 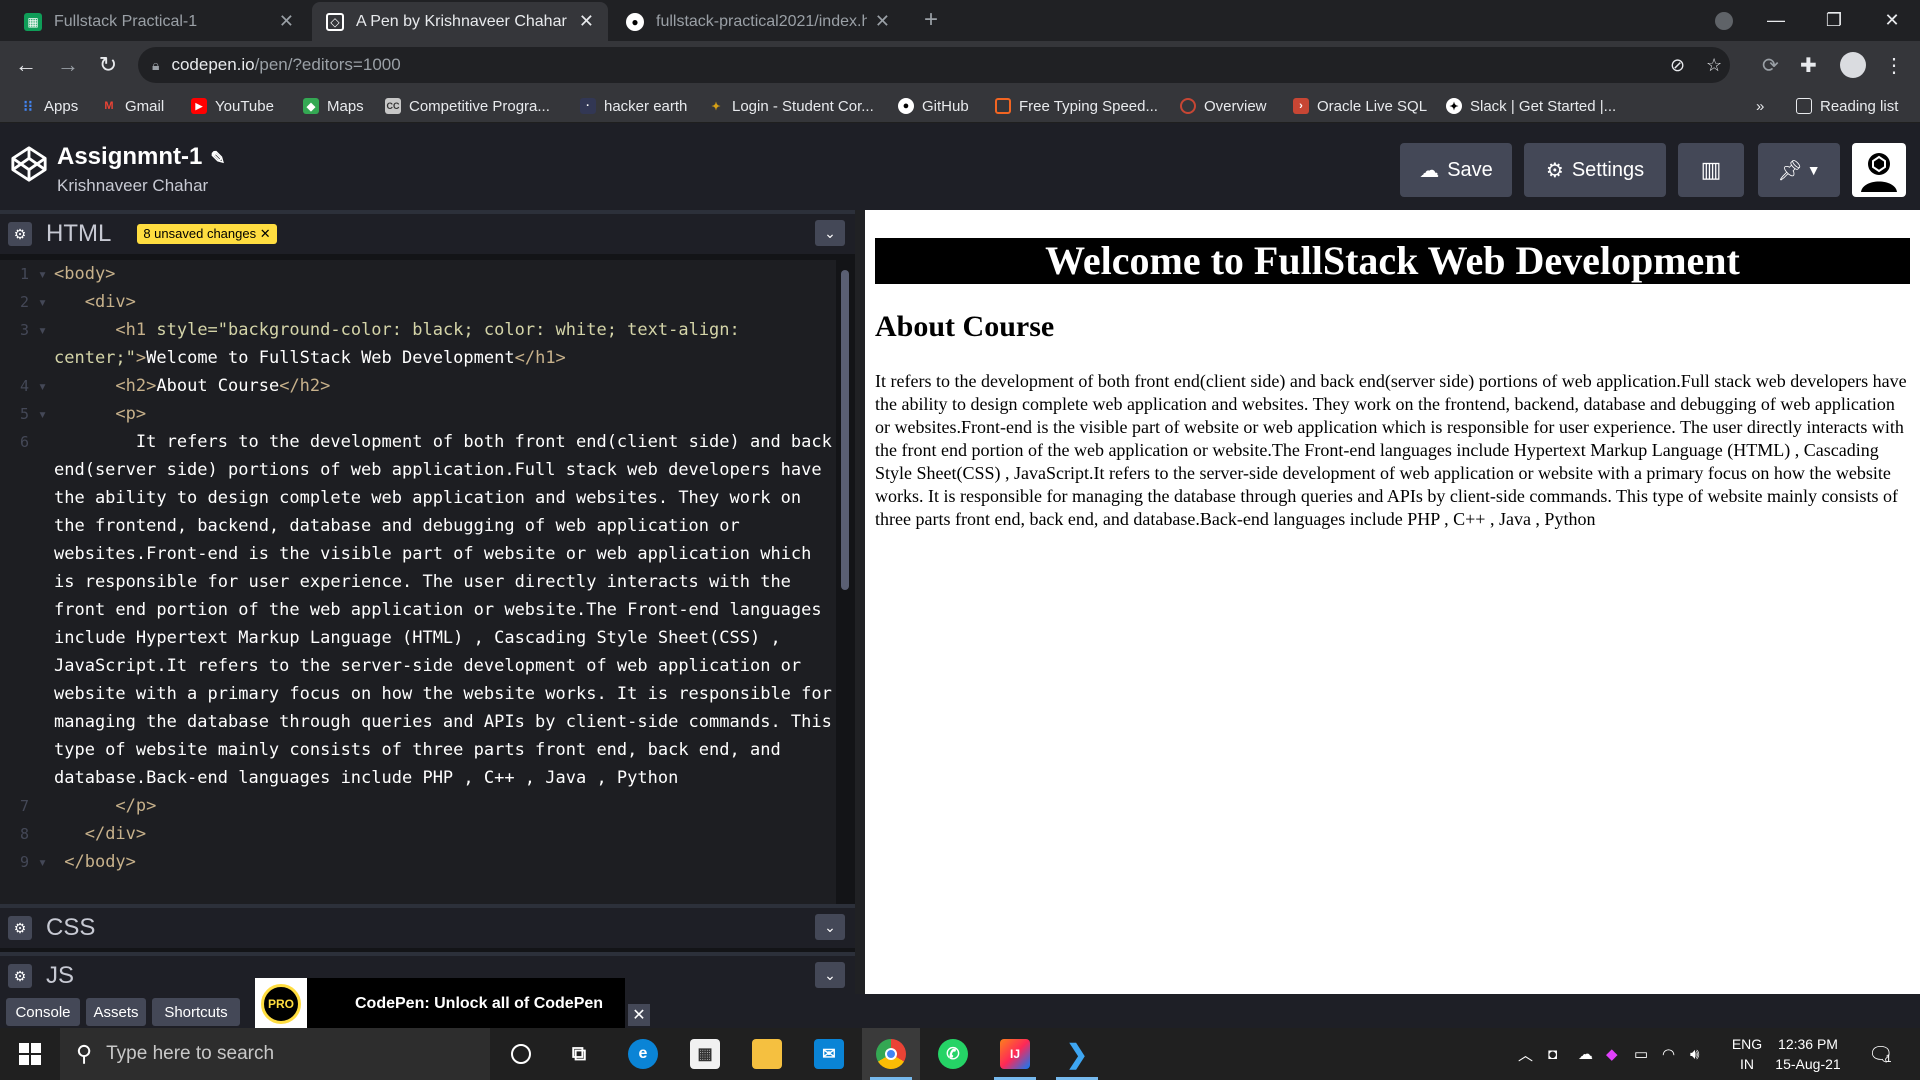 I want to click on pro-promo-banner: PRO CodePen: Unlock all of CodePen, so click(x=440, y=1004).